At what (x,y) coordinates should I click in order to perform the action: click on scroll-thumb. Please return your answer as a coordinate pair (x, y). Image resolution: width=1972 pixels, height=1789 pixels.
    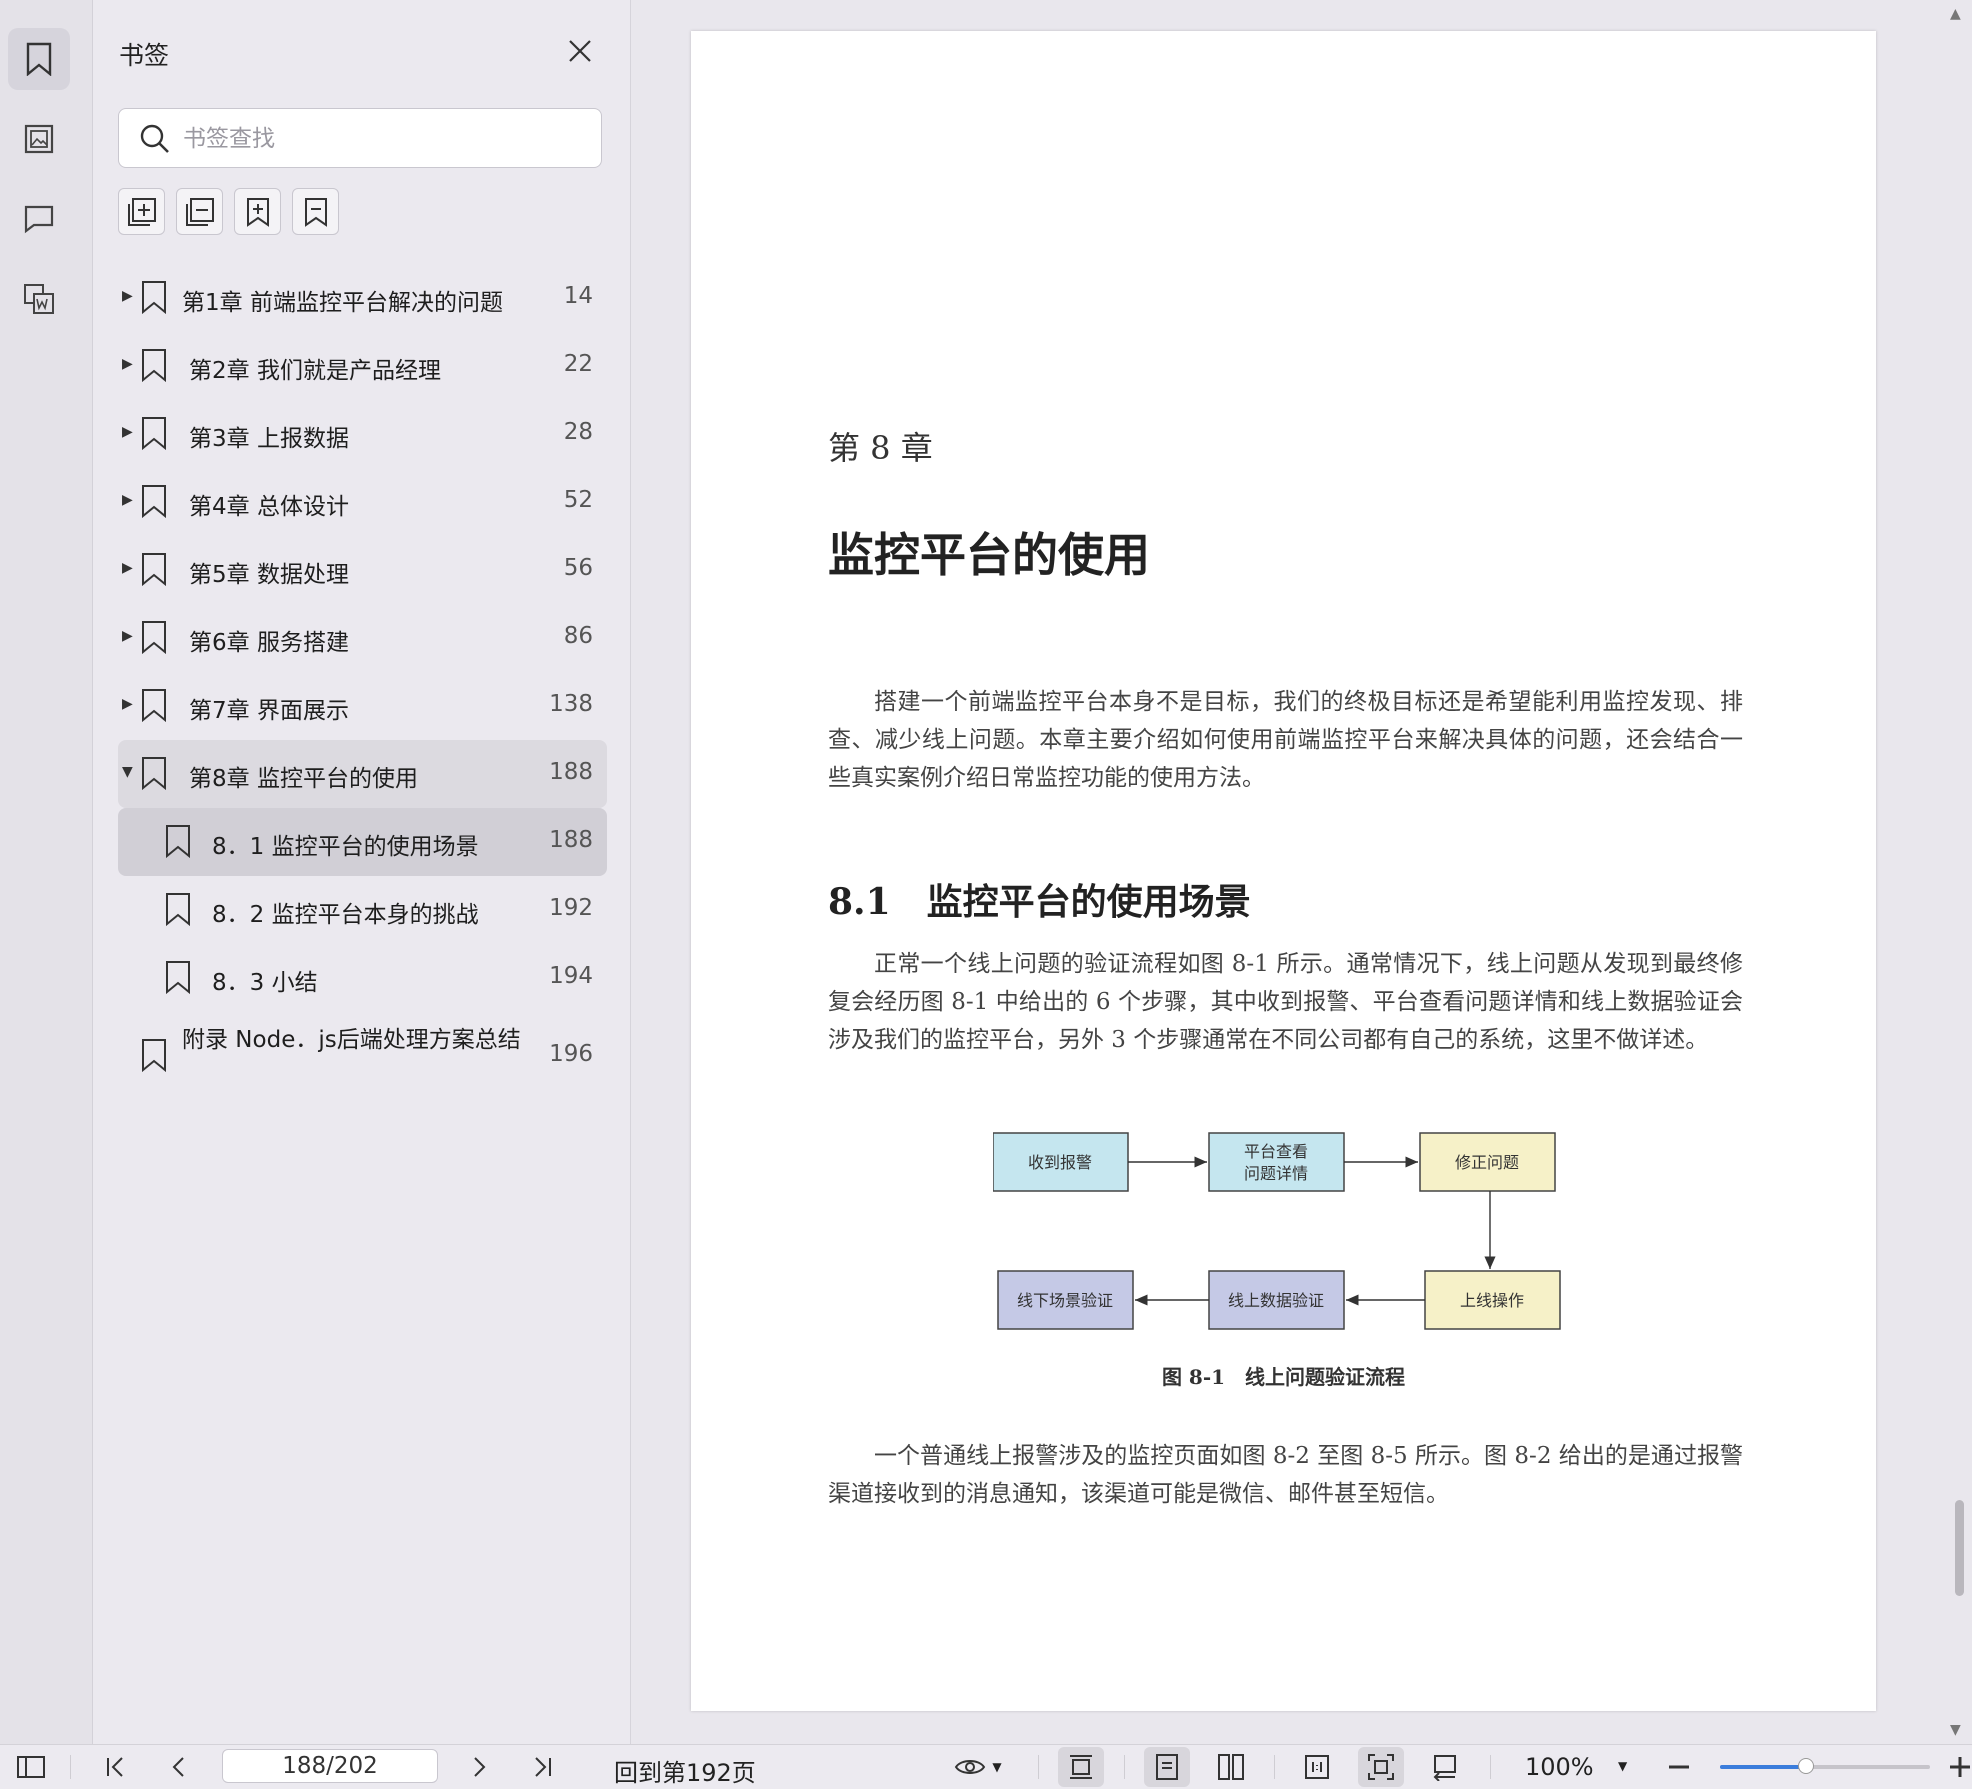
    Looking at the image, I should click on (1959, 1548).